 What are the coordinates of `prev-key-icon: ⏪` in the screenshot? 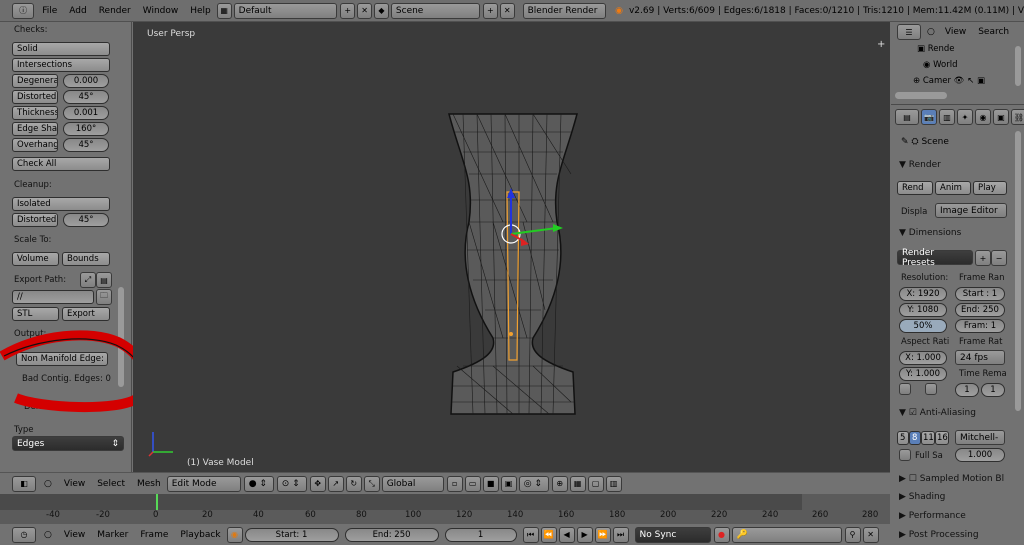 It's located at (548, 534).